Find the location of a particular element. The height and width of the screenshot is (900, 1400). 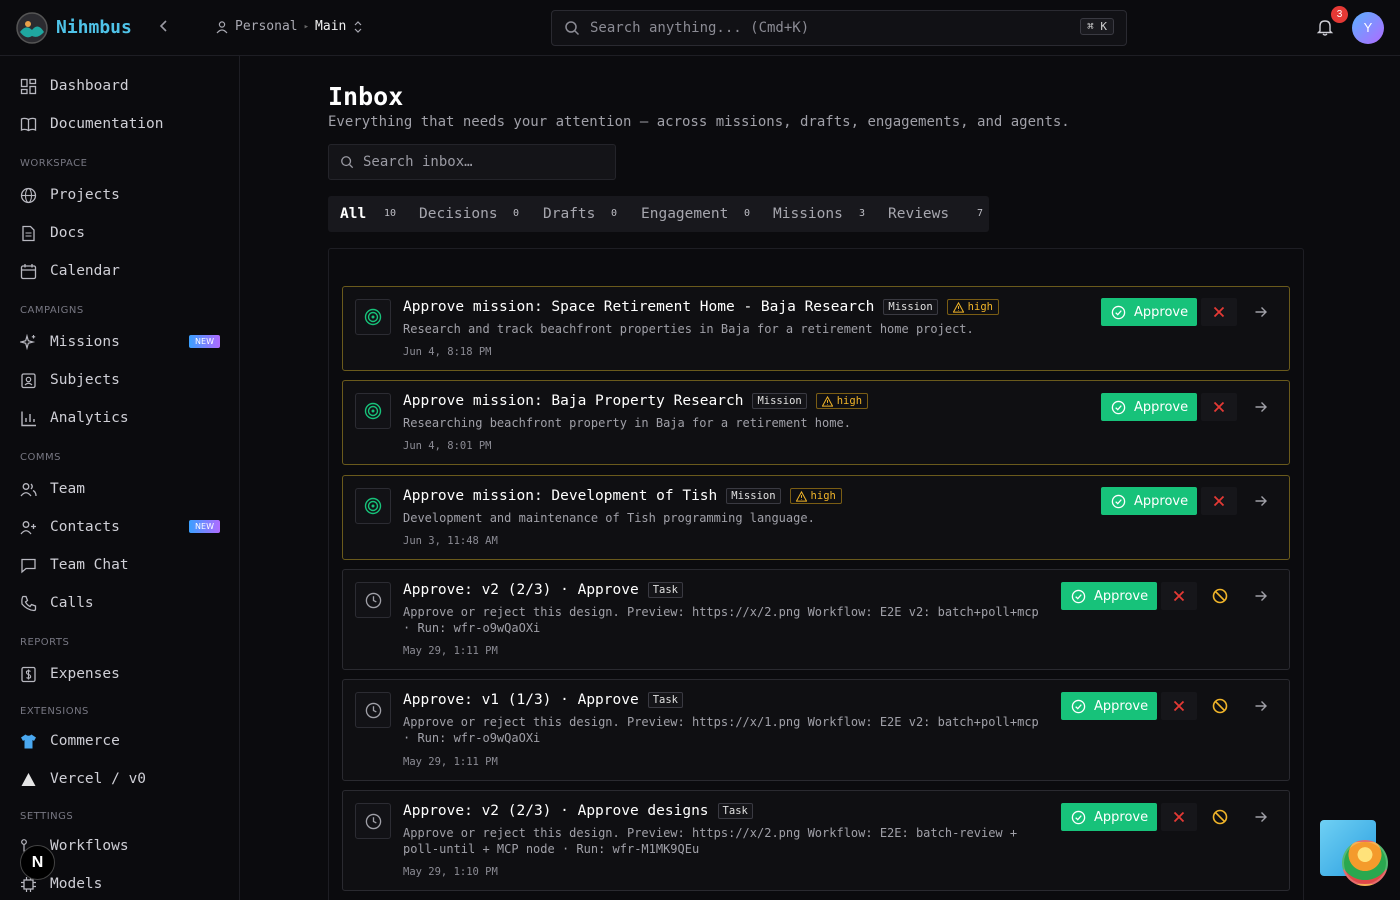

item-date: May 29, 1:10 PM is located at coordinates (450, 872).